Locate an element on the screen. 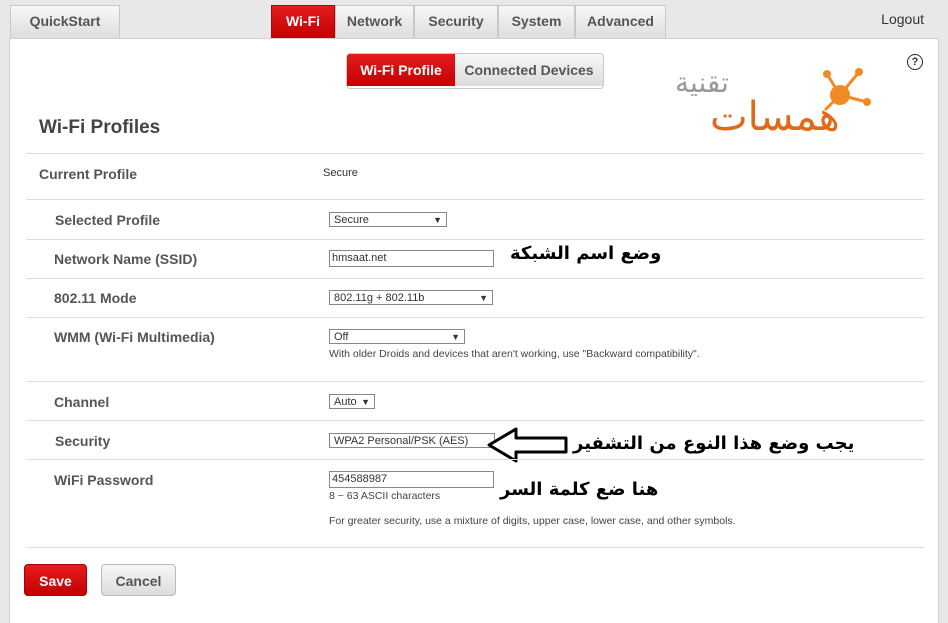 Image resolution: width=948 pixels, height=623 pixels. wmm-label: WMM (Wi-Fi Multimedia) is located at coordinates (134, 337).